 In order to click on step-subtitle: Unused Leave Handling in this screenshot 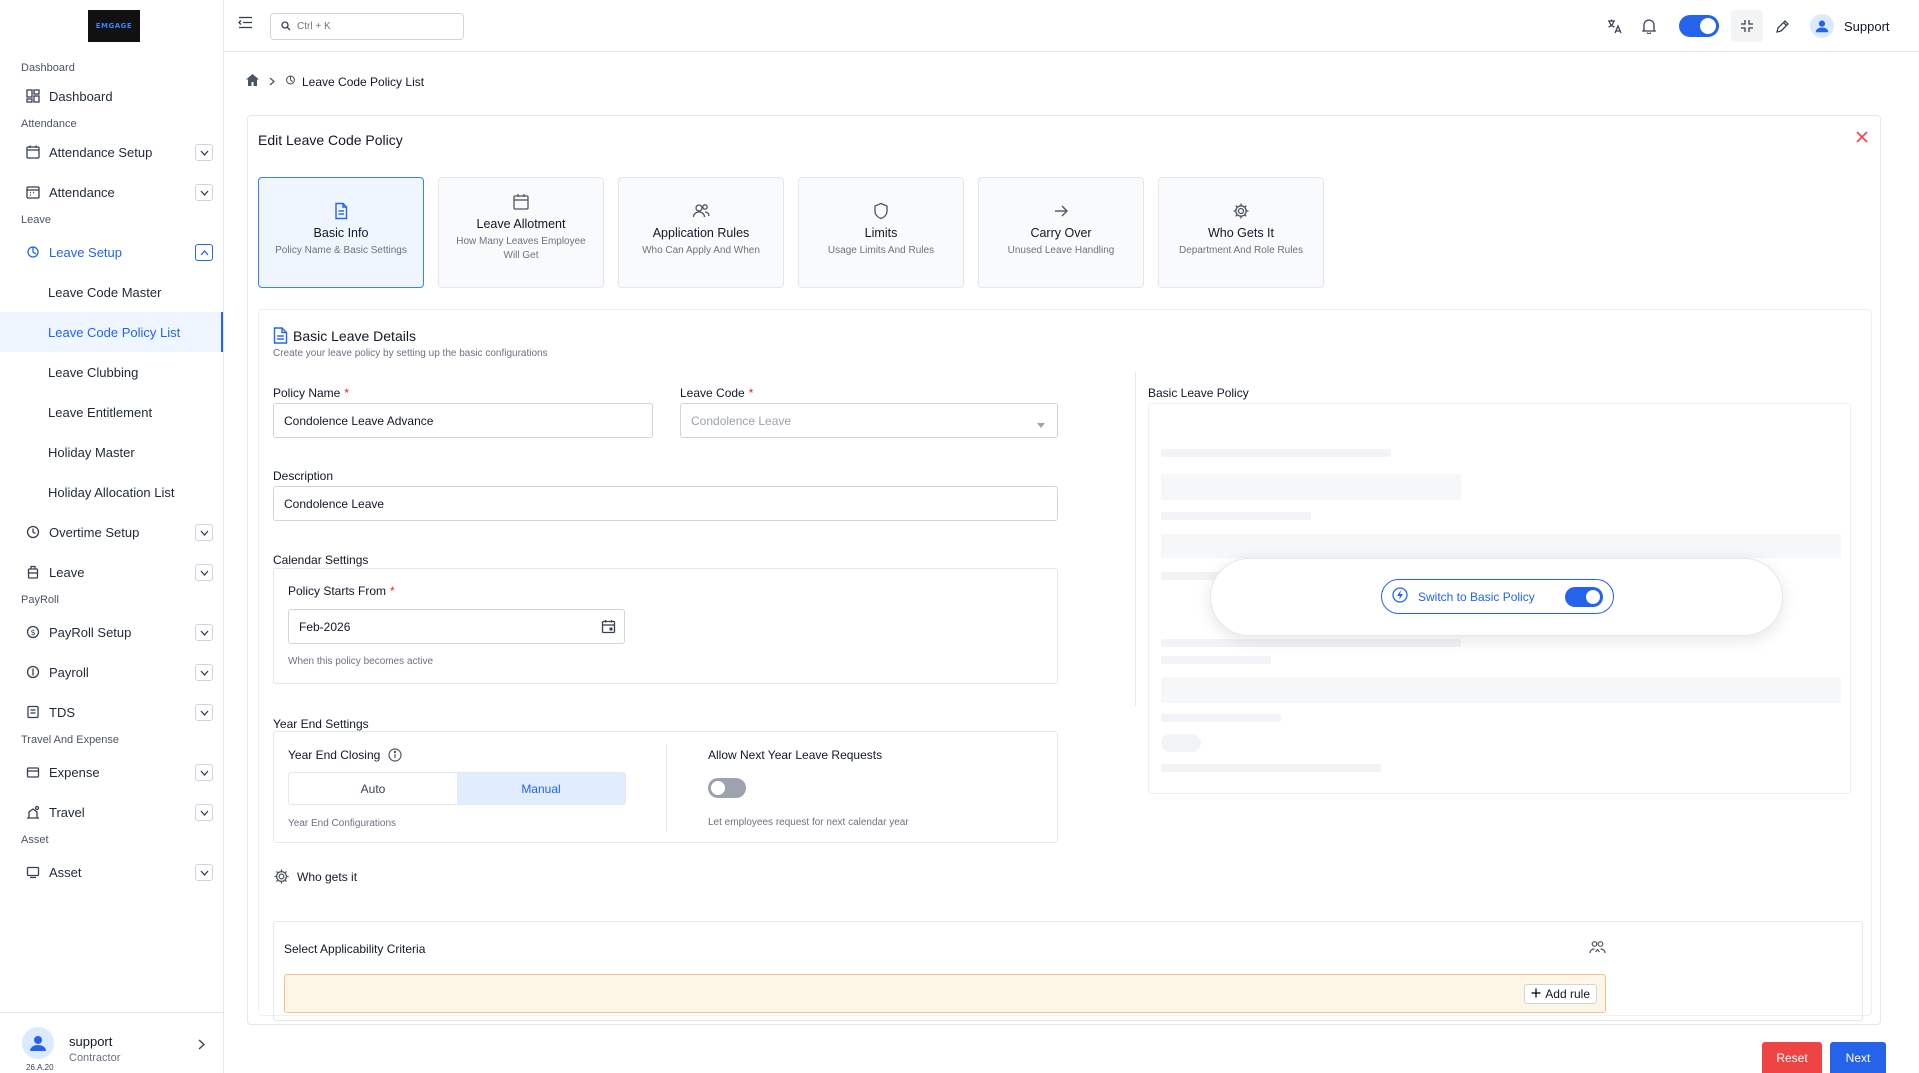, I will do `click(1061, 250)`.